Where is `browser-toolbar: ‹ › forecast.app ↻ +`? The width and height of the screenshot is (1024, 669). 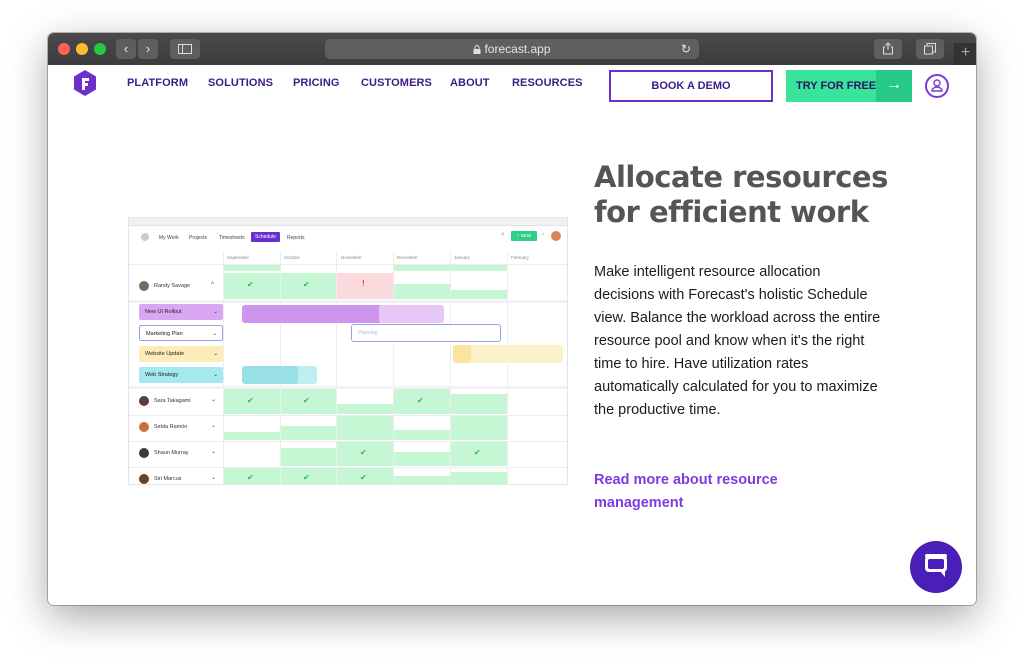
browser-toolbar: ‹ › forecast.app ↻ + is located at coordinates (512, 49).